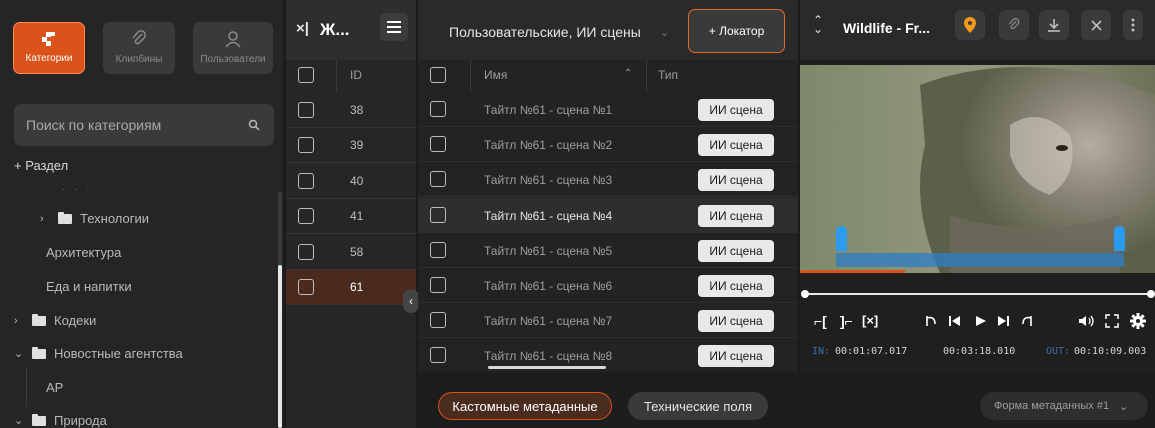 This screenshot has height=428, width=1155. I want to click on locator-row: Тайтл №61 - сцена №2 ИИ сцена, so click(608, 144).